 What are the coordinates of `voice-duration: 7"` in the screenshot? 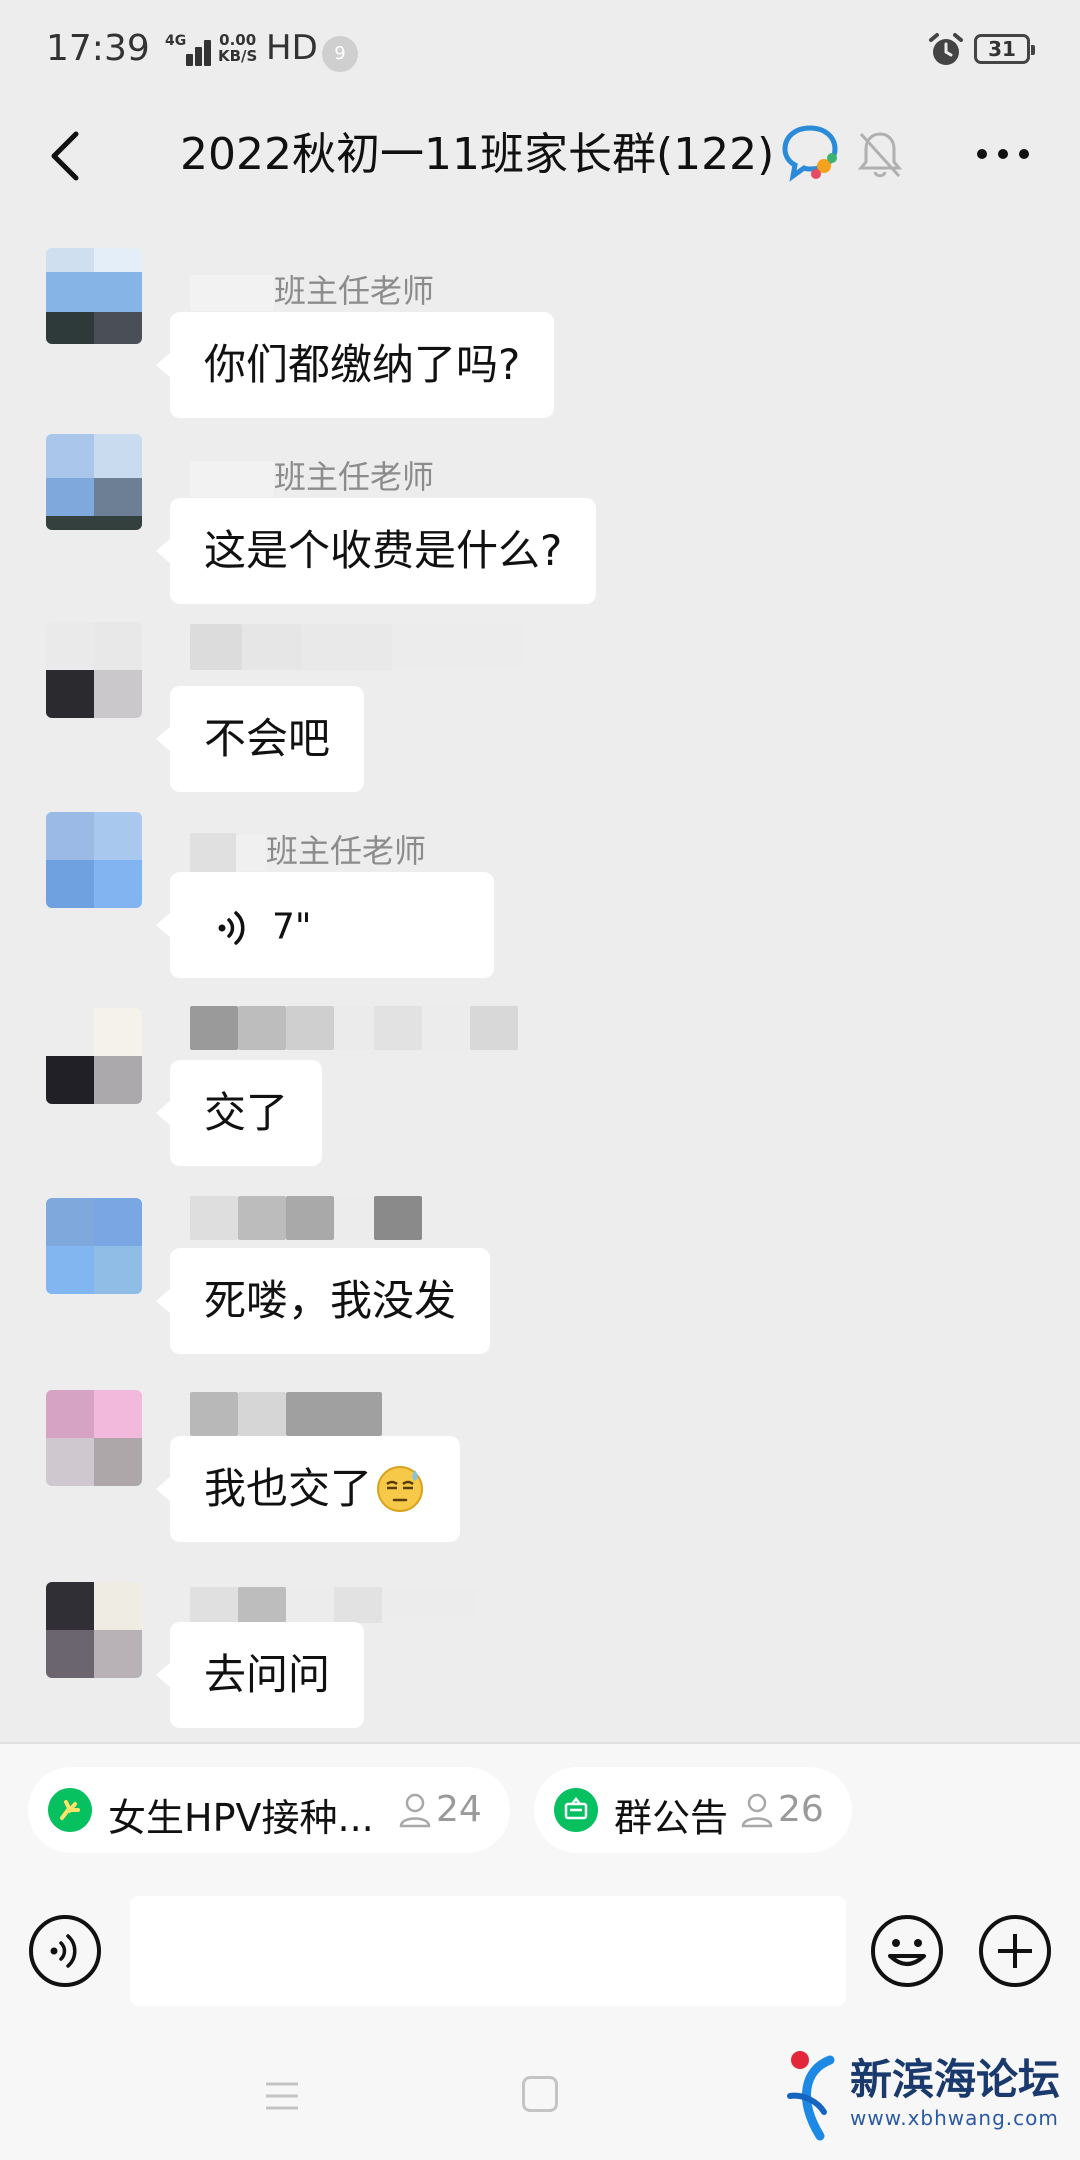 It's located at (292, 927).